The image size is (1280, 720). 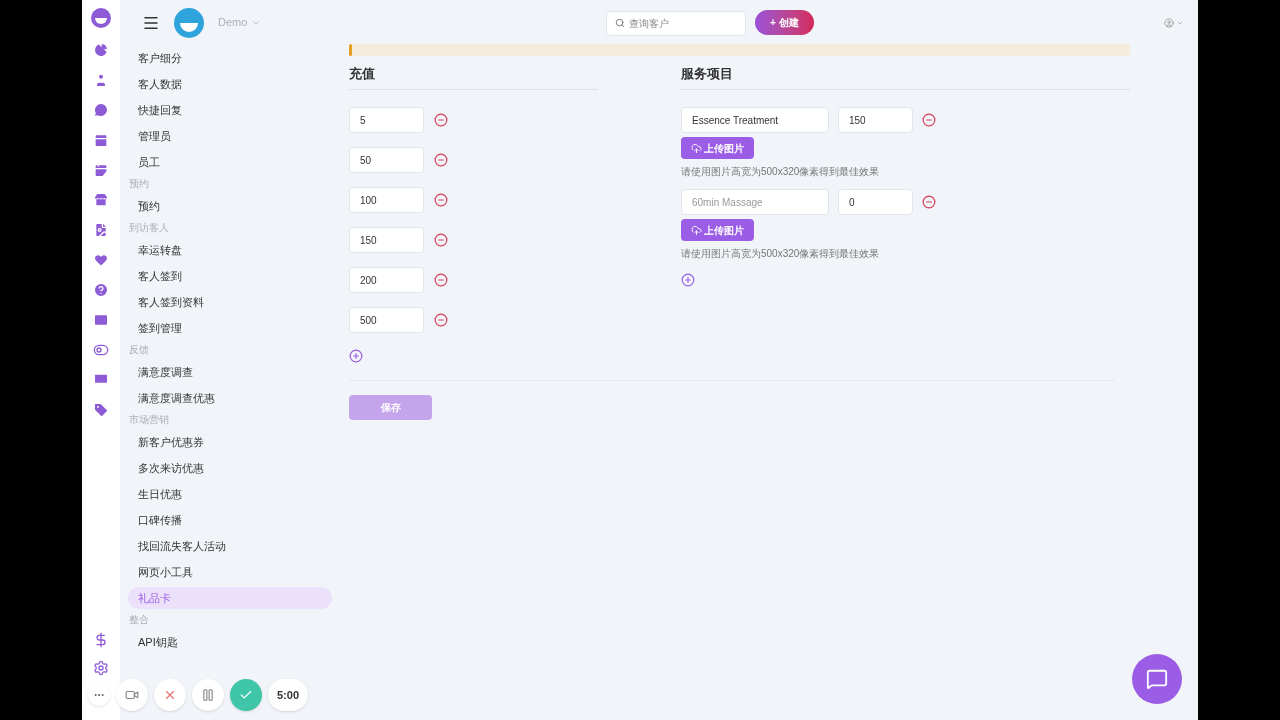 I want to click on service-name-field: 60min Massage, so click(x=755, y=202).